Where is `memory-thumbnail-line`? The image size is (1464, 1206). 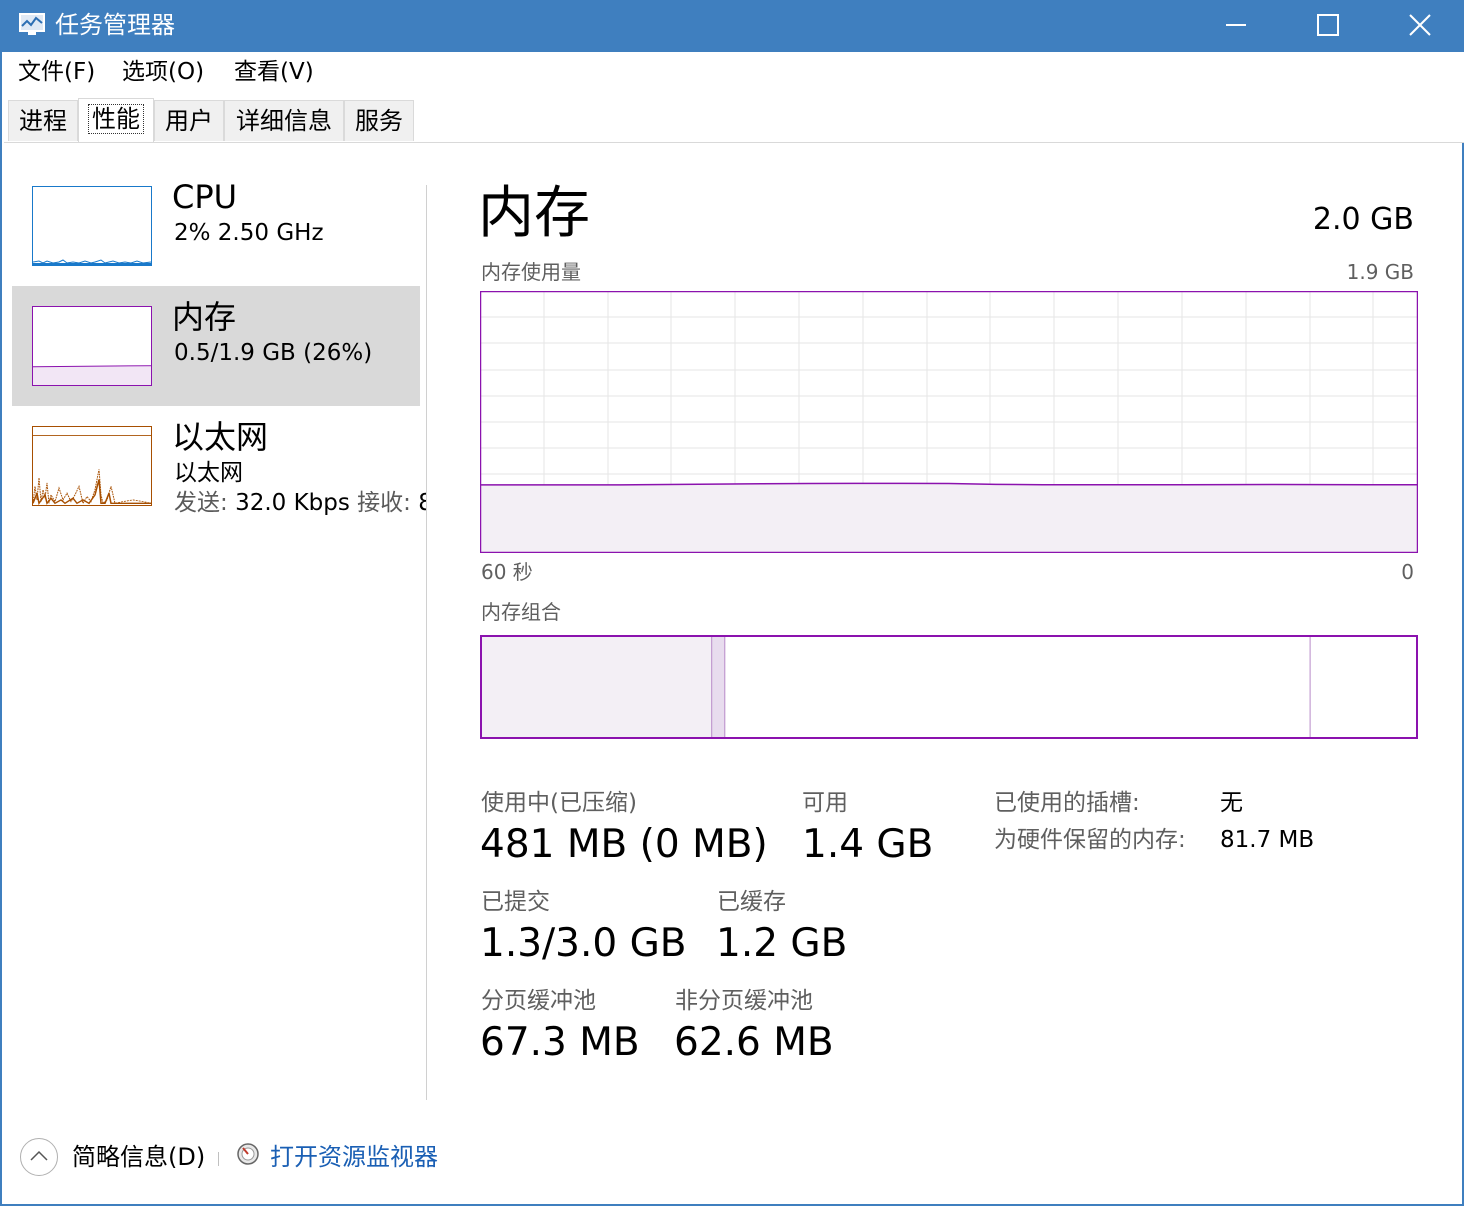
memory-thumbnail-line is located at coordinates (92, 366).